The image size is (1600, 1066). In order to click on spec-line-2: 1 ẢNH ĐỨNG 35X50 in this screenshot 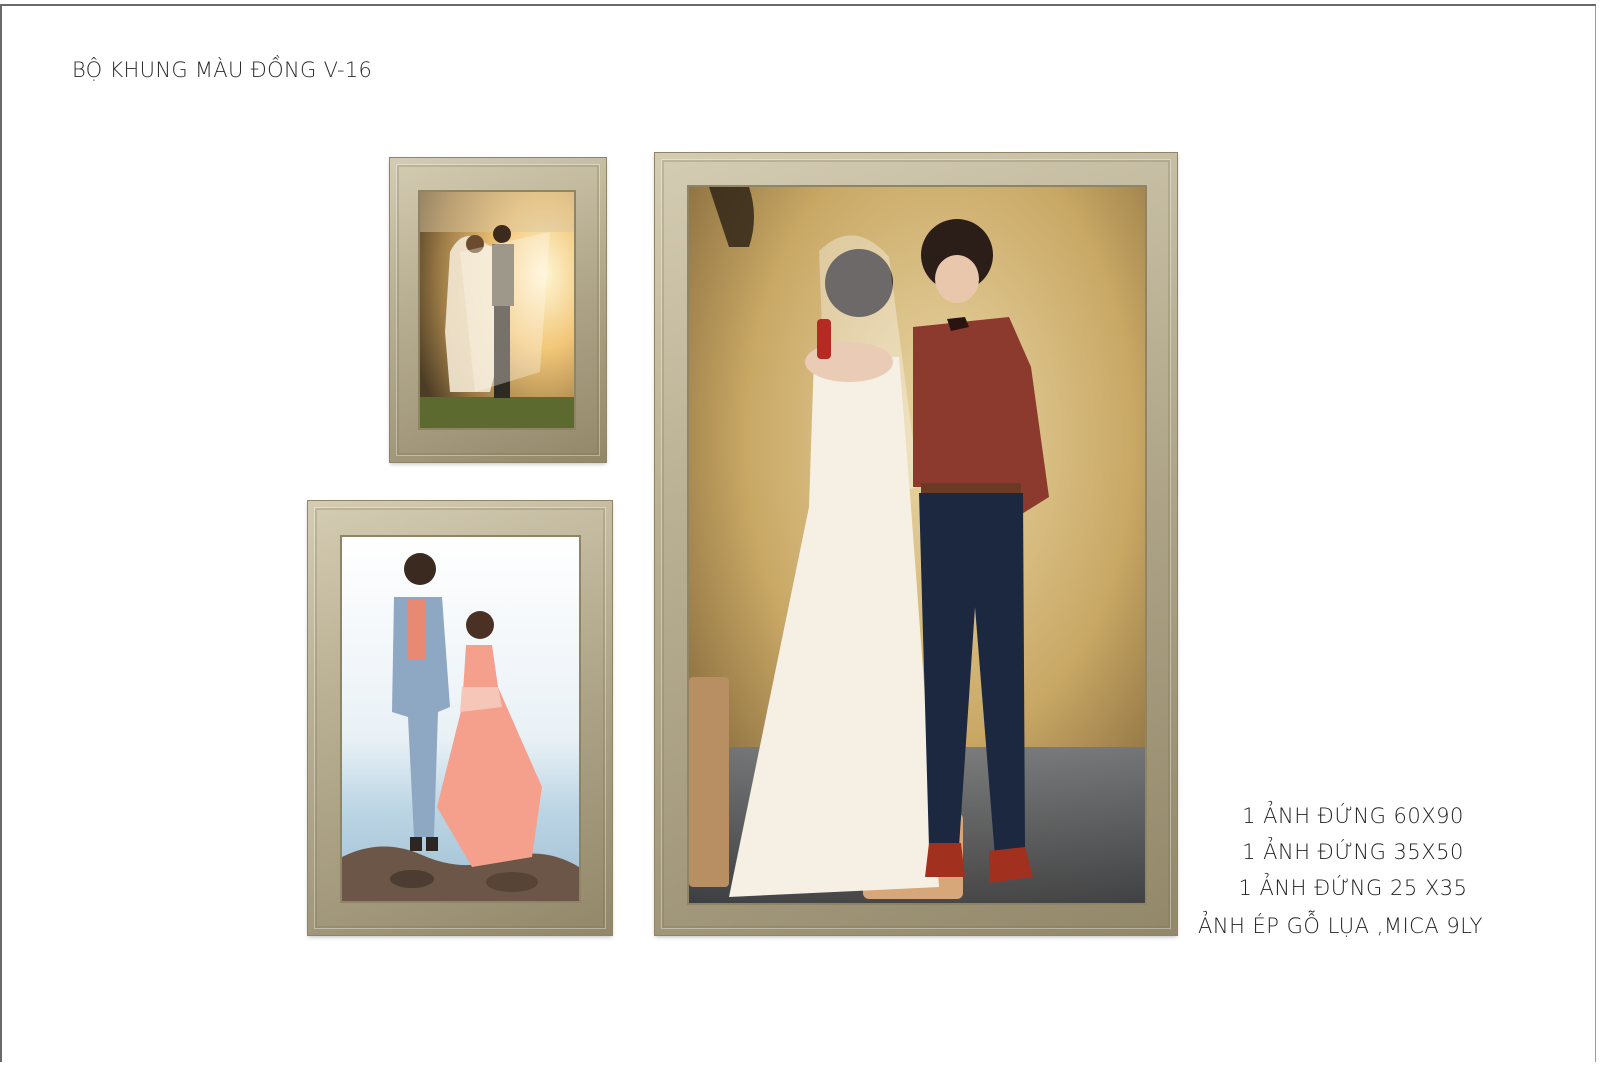, I will do `click(1353, 852)`.